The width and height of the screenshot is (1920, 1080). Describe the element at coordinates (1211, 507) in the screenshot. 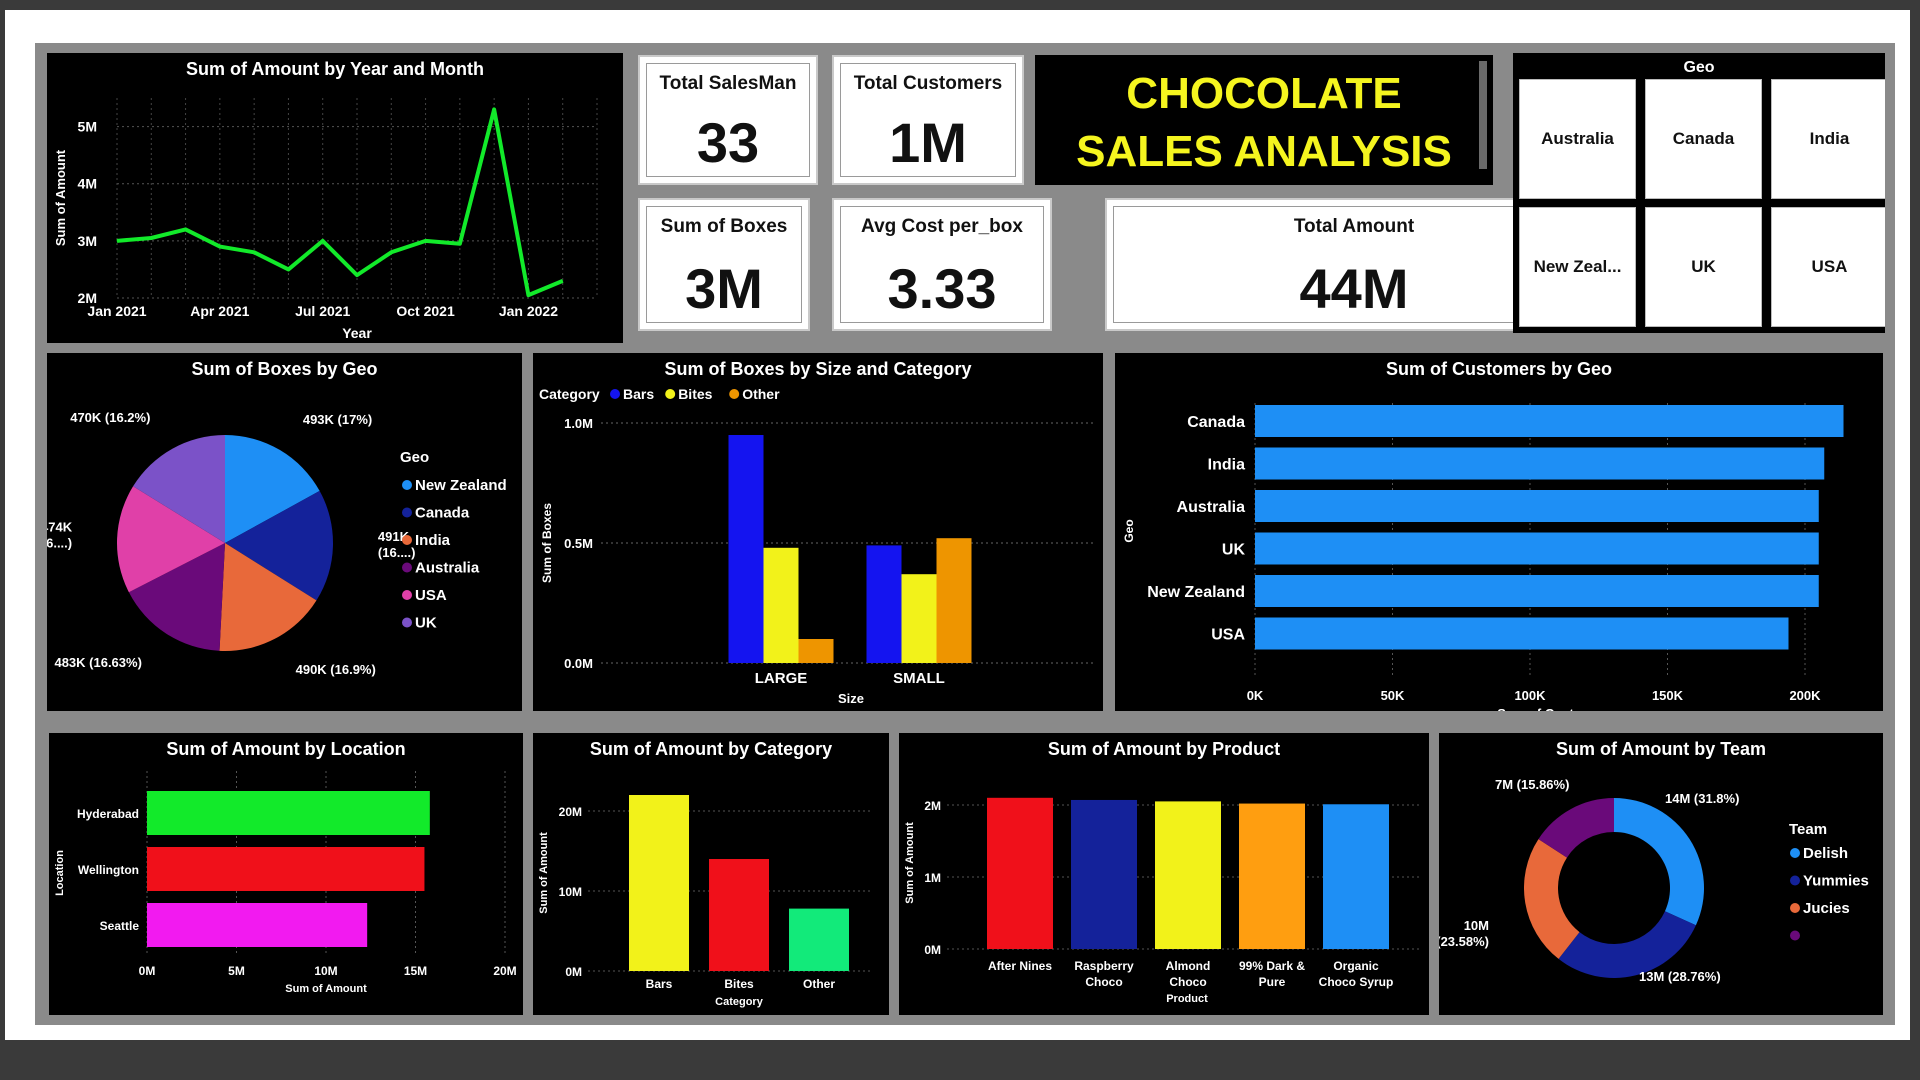

I see `y-tick-label: Australia` at that location.